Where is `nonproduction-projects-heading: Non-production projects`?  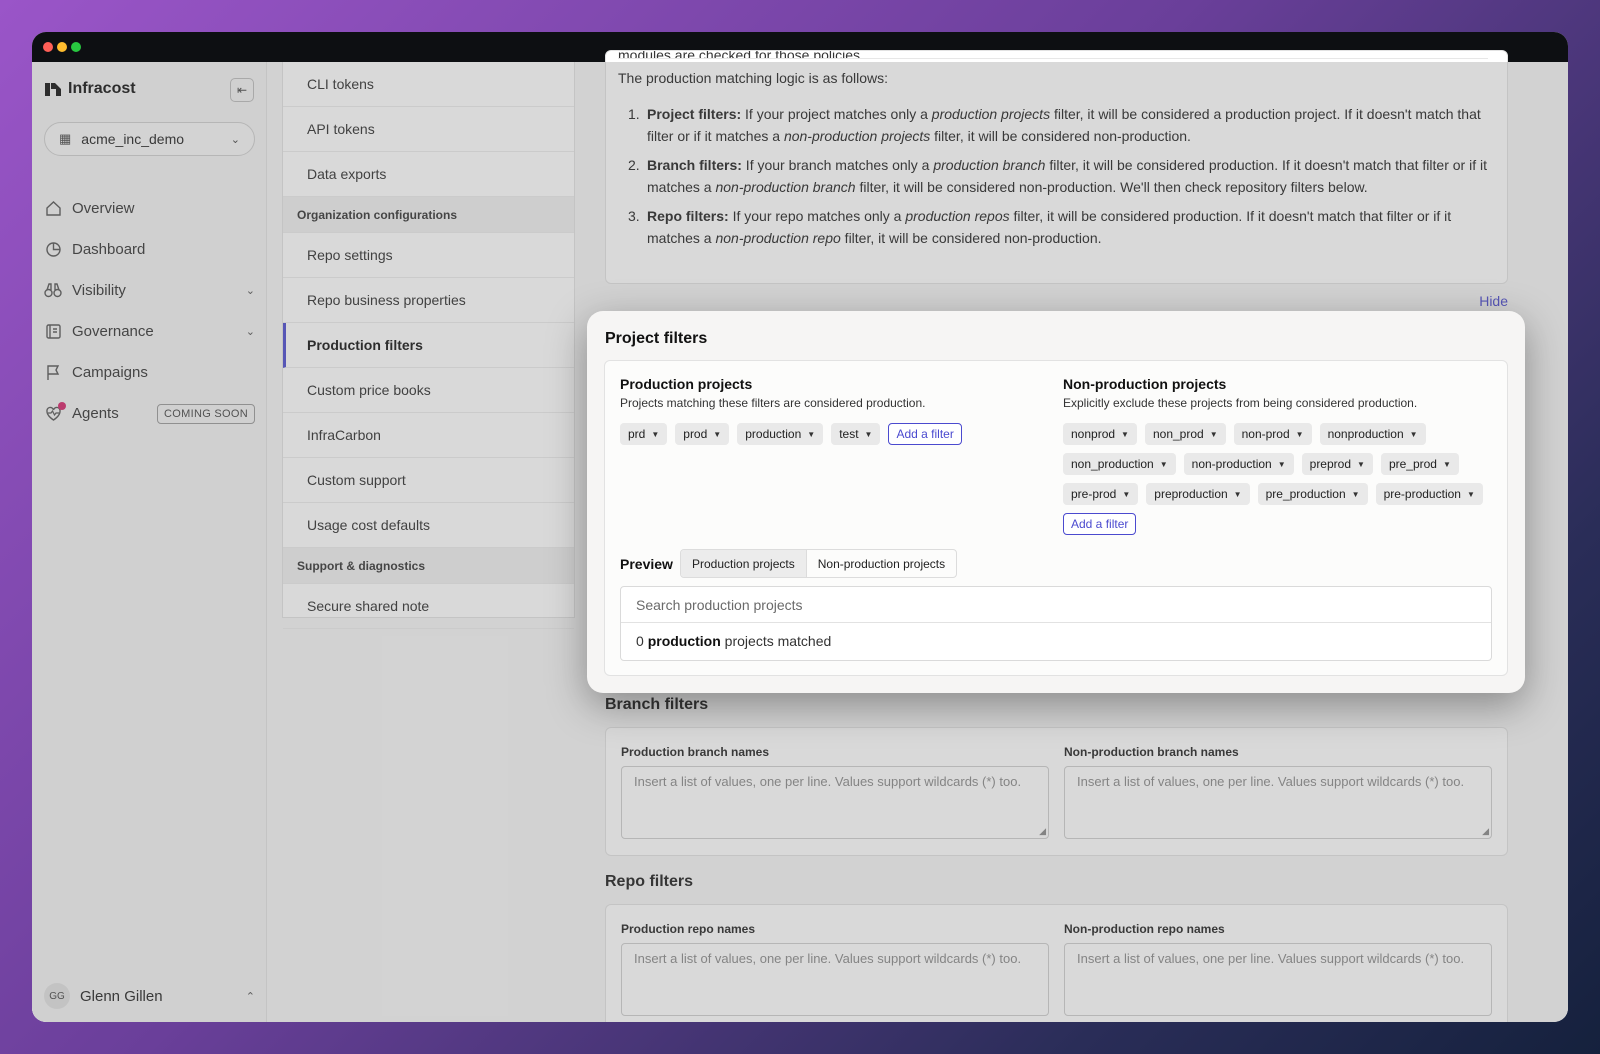
nonproduction-projects-heading: Non-production projects is located at coordinates (1145, 384).